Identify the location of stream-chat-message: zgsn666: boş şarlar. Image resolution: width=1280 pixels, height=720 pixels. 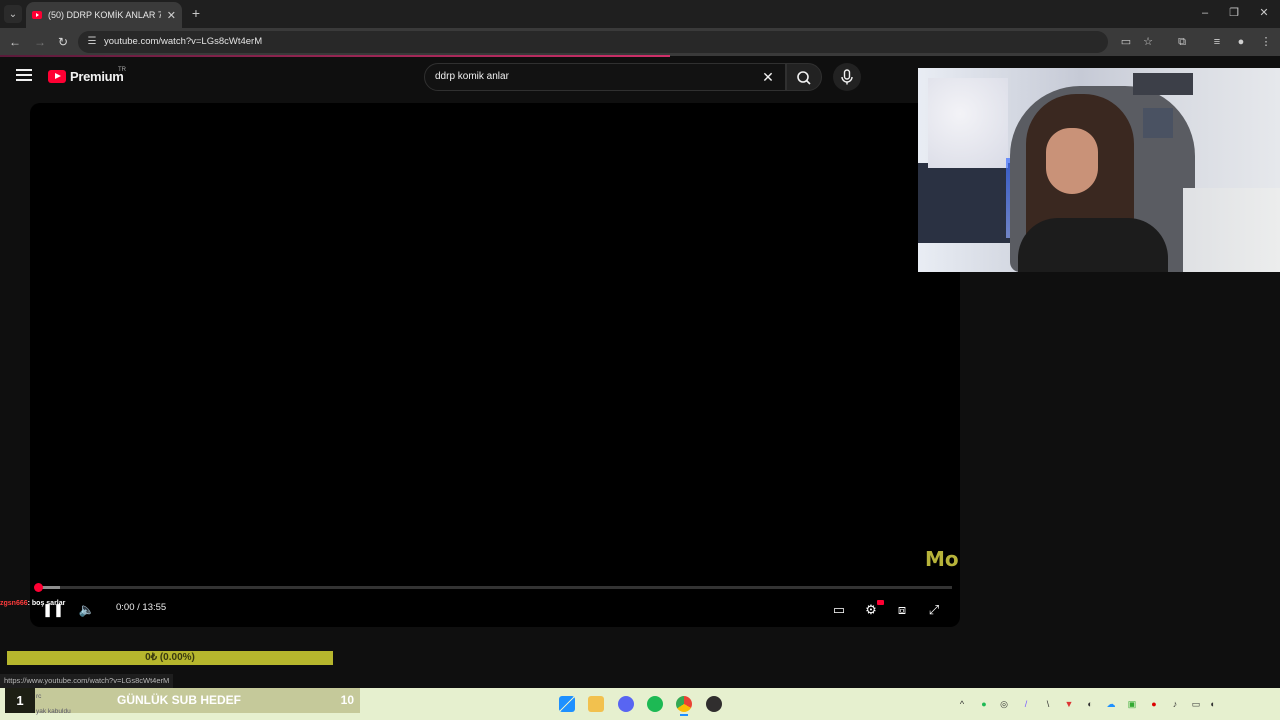
(32, 603).